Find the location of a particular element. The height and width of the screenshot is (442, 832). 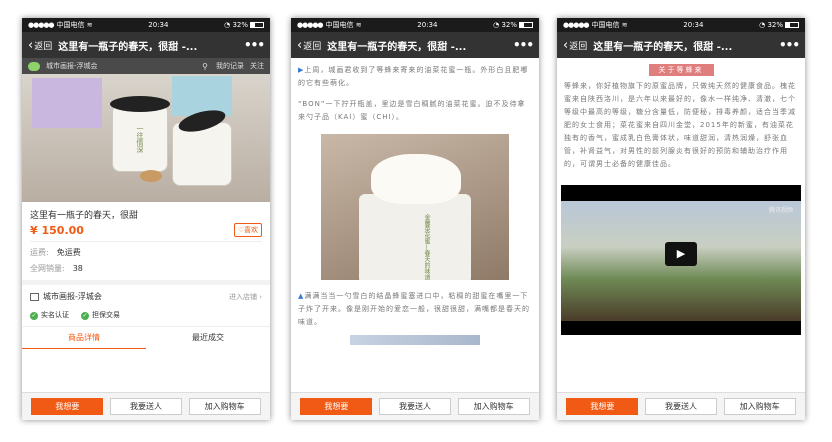

jar-label: 金馨菜花蜜—春天的味道 is located at coordinates (426, 247).